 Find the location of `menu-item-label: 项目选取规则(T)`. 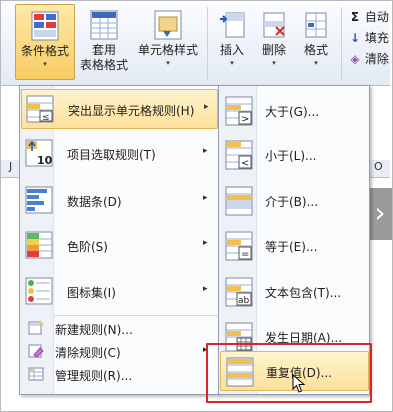

menu-item-label: 项目选取规则(T) is located at coordinates (111, 155).